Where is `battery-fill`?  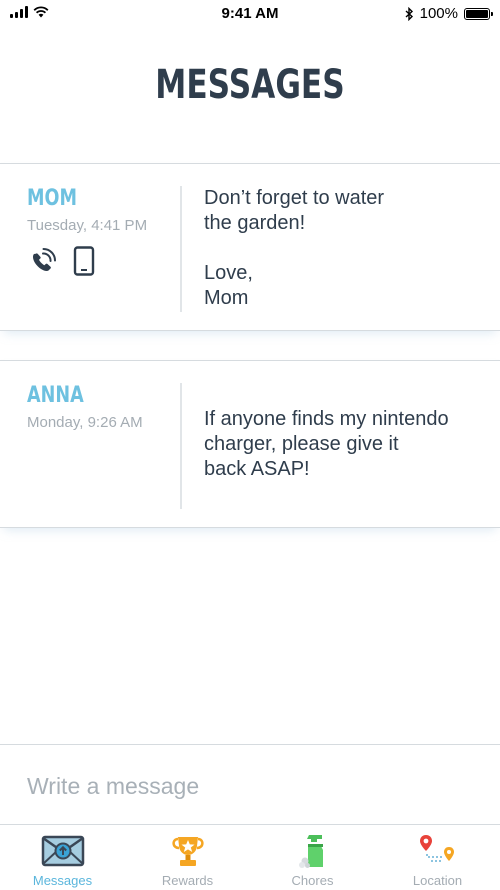
battery-fill is located at coordinates (477, 13).